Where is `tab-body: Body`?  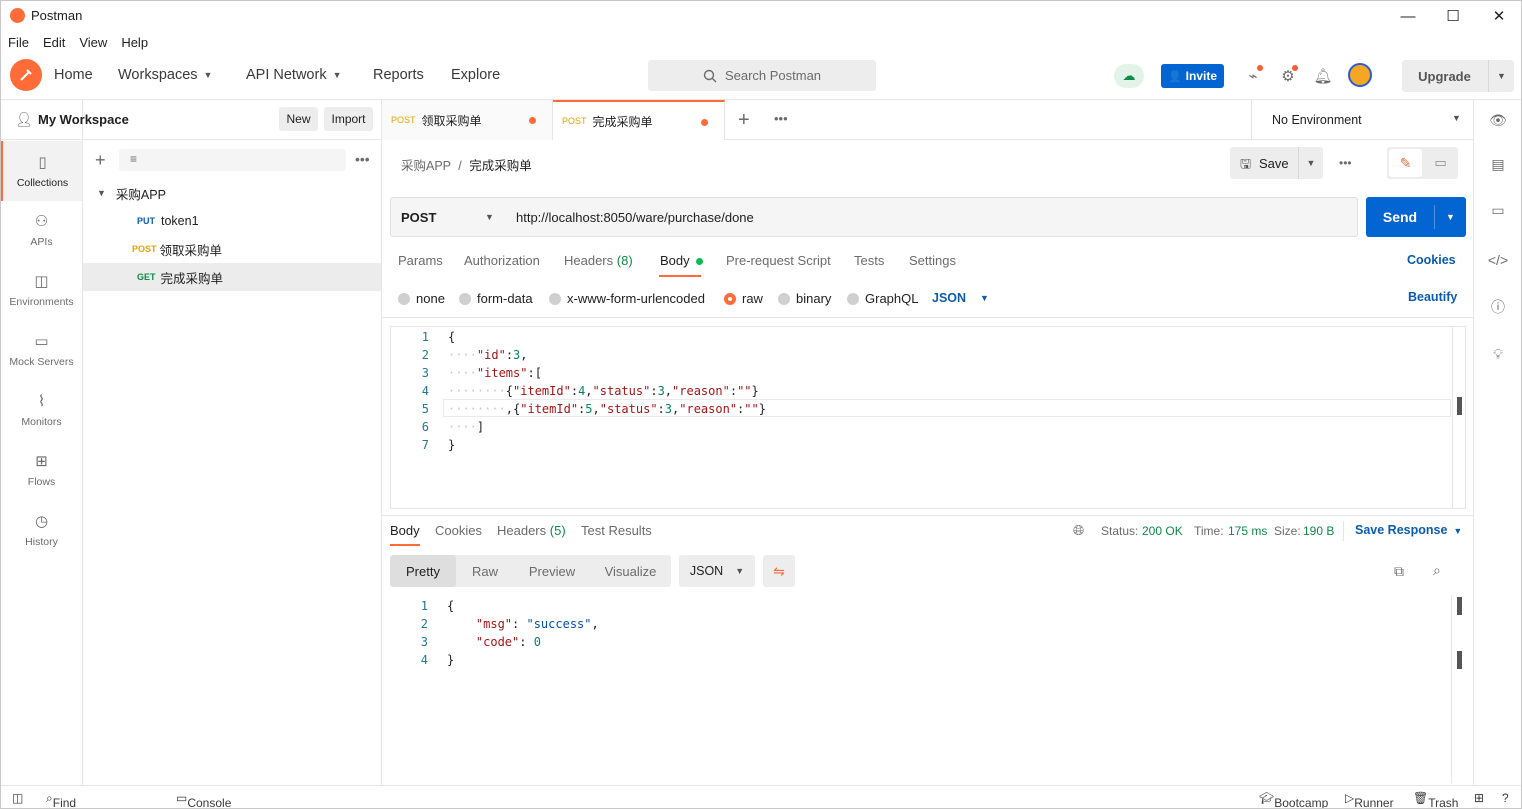 tab-body: Body is located at coordinates (682, 260).